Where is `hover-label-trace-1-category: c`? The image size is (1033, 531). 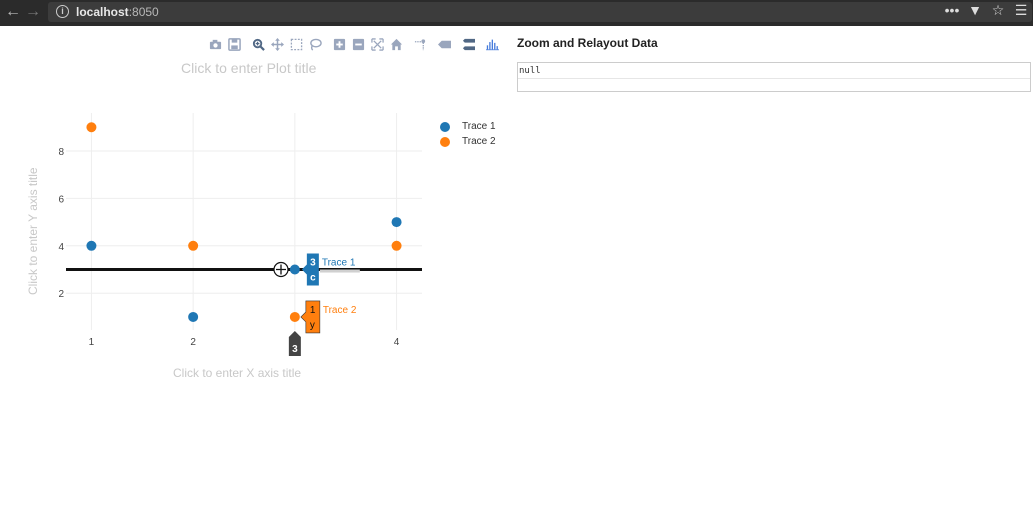
hover-label-trace-1-category: c is located at coordinates (313, 278).